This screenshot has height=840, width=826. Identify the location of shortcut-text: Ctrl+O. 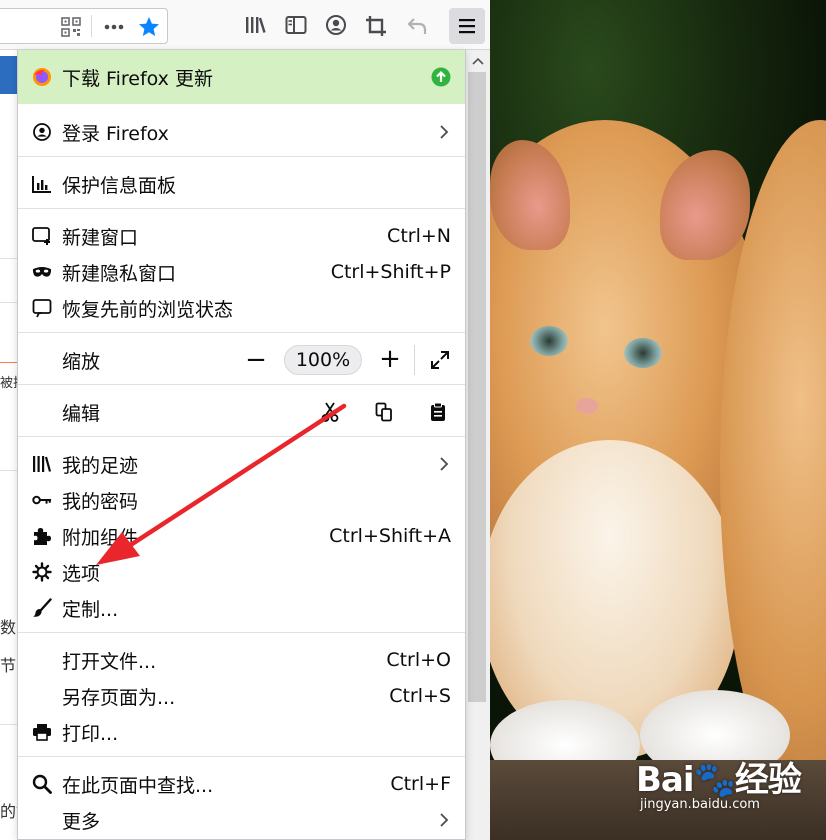
(418, 660).